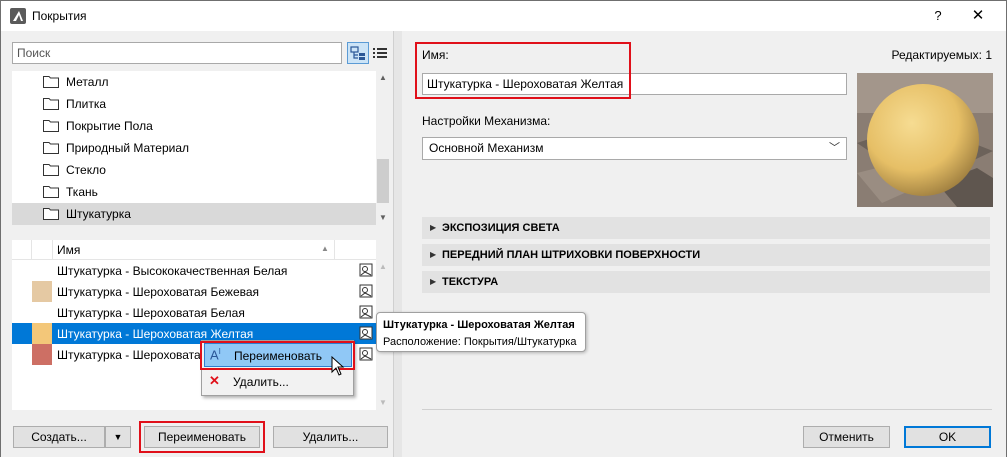 This screenshot has height=457, width=1007. Describe the element at coordinates (155, 334) in the screenshot. I see `item-label: Штукатурка - Шероховатая Желтая` at that location.